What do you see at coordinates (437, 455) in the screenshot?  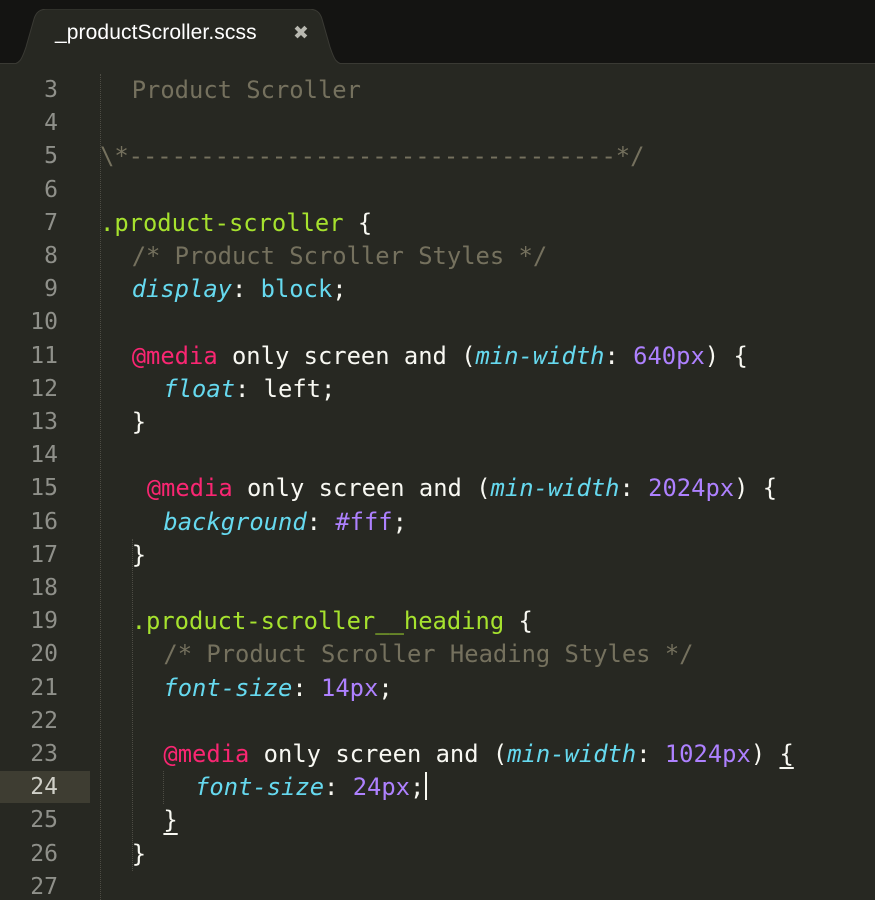 I see `code-line: 14` at bounding box center [437, 455].